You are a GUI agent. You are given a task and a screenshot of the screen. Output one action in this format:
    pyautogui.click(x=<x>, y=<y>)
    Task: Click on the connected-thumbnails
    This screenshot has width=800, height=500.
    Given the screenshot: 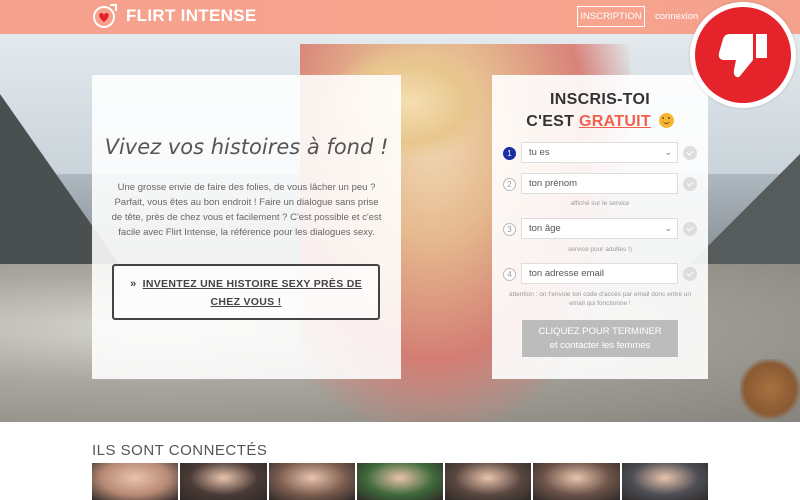 What is the action you would take?
    pyautogui.click(x=400, y=481)
    